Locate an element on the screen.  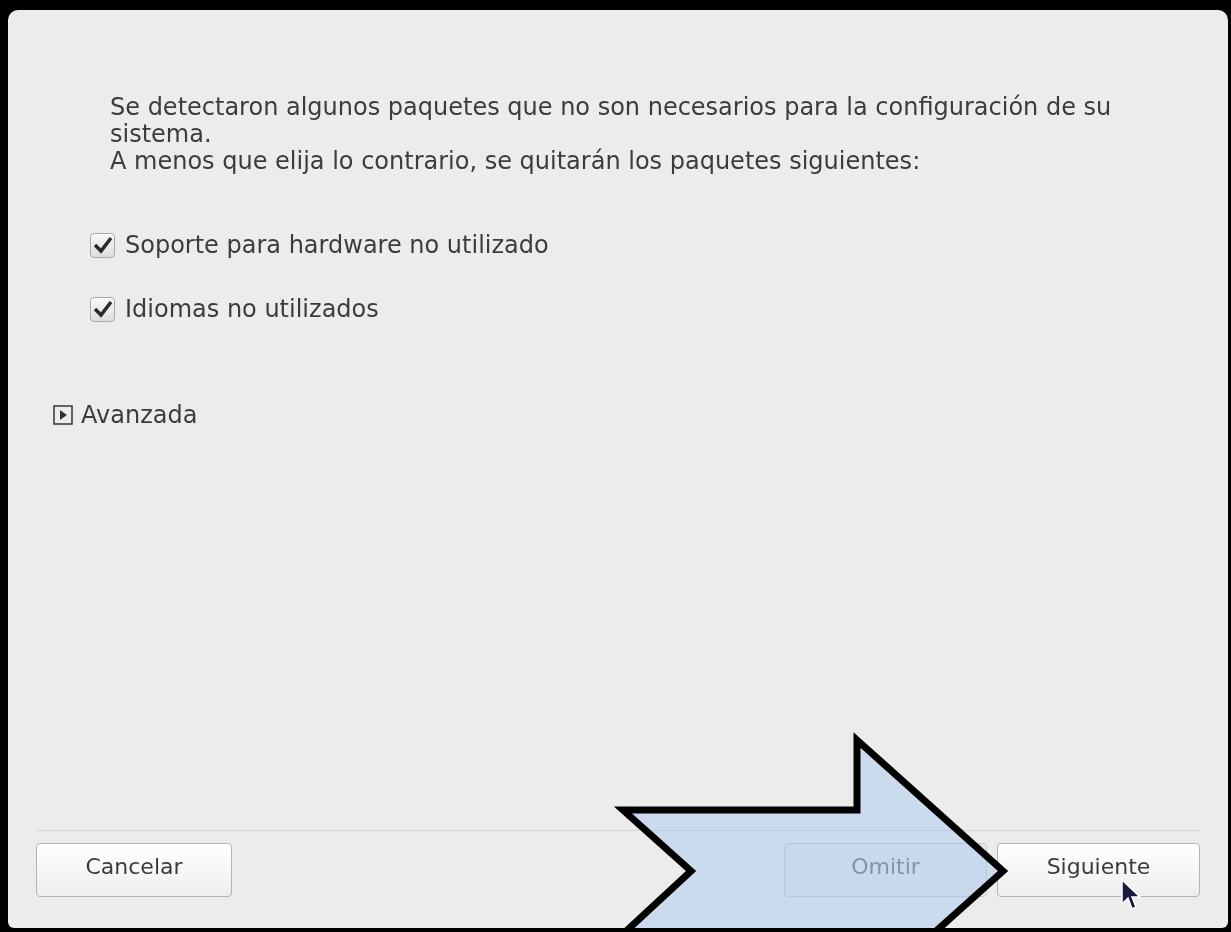
dialog-button: Cancelar is located at coordinates (134, 870).